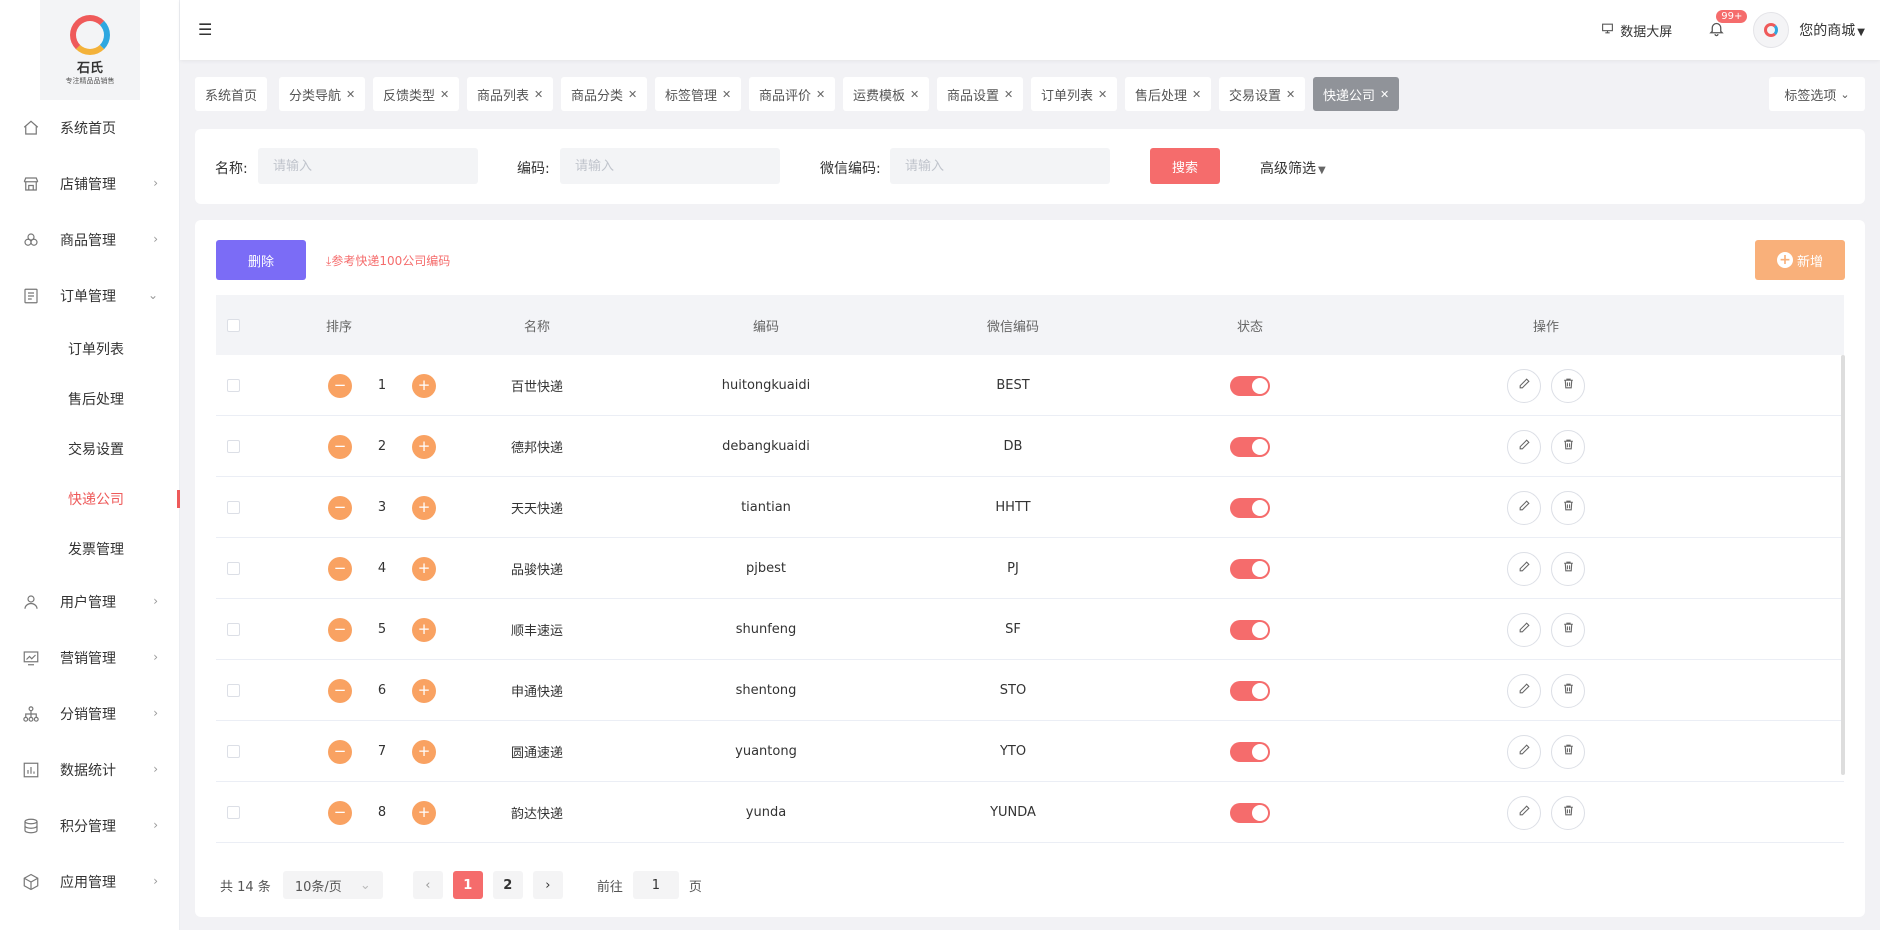  What do you see at coordinates (427, 885) in the screenshot?
I see `prev-page-button: ‹` at bounding box center [427, 885].